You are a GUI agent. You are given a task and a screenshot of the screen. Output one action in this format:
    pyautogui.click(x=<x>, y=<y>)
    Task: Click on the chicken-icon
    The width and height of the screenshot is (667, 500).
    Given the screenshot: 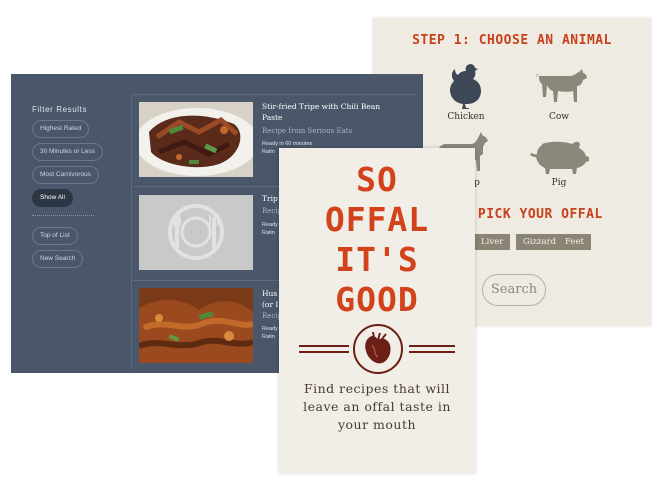 What is the action you would take?
    pyautogui.click(x=465, y=86)
    